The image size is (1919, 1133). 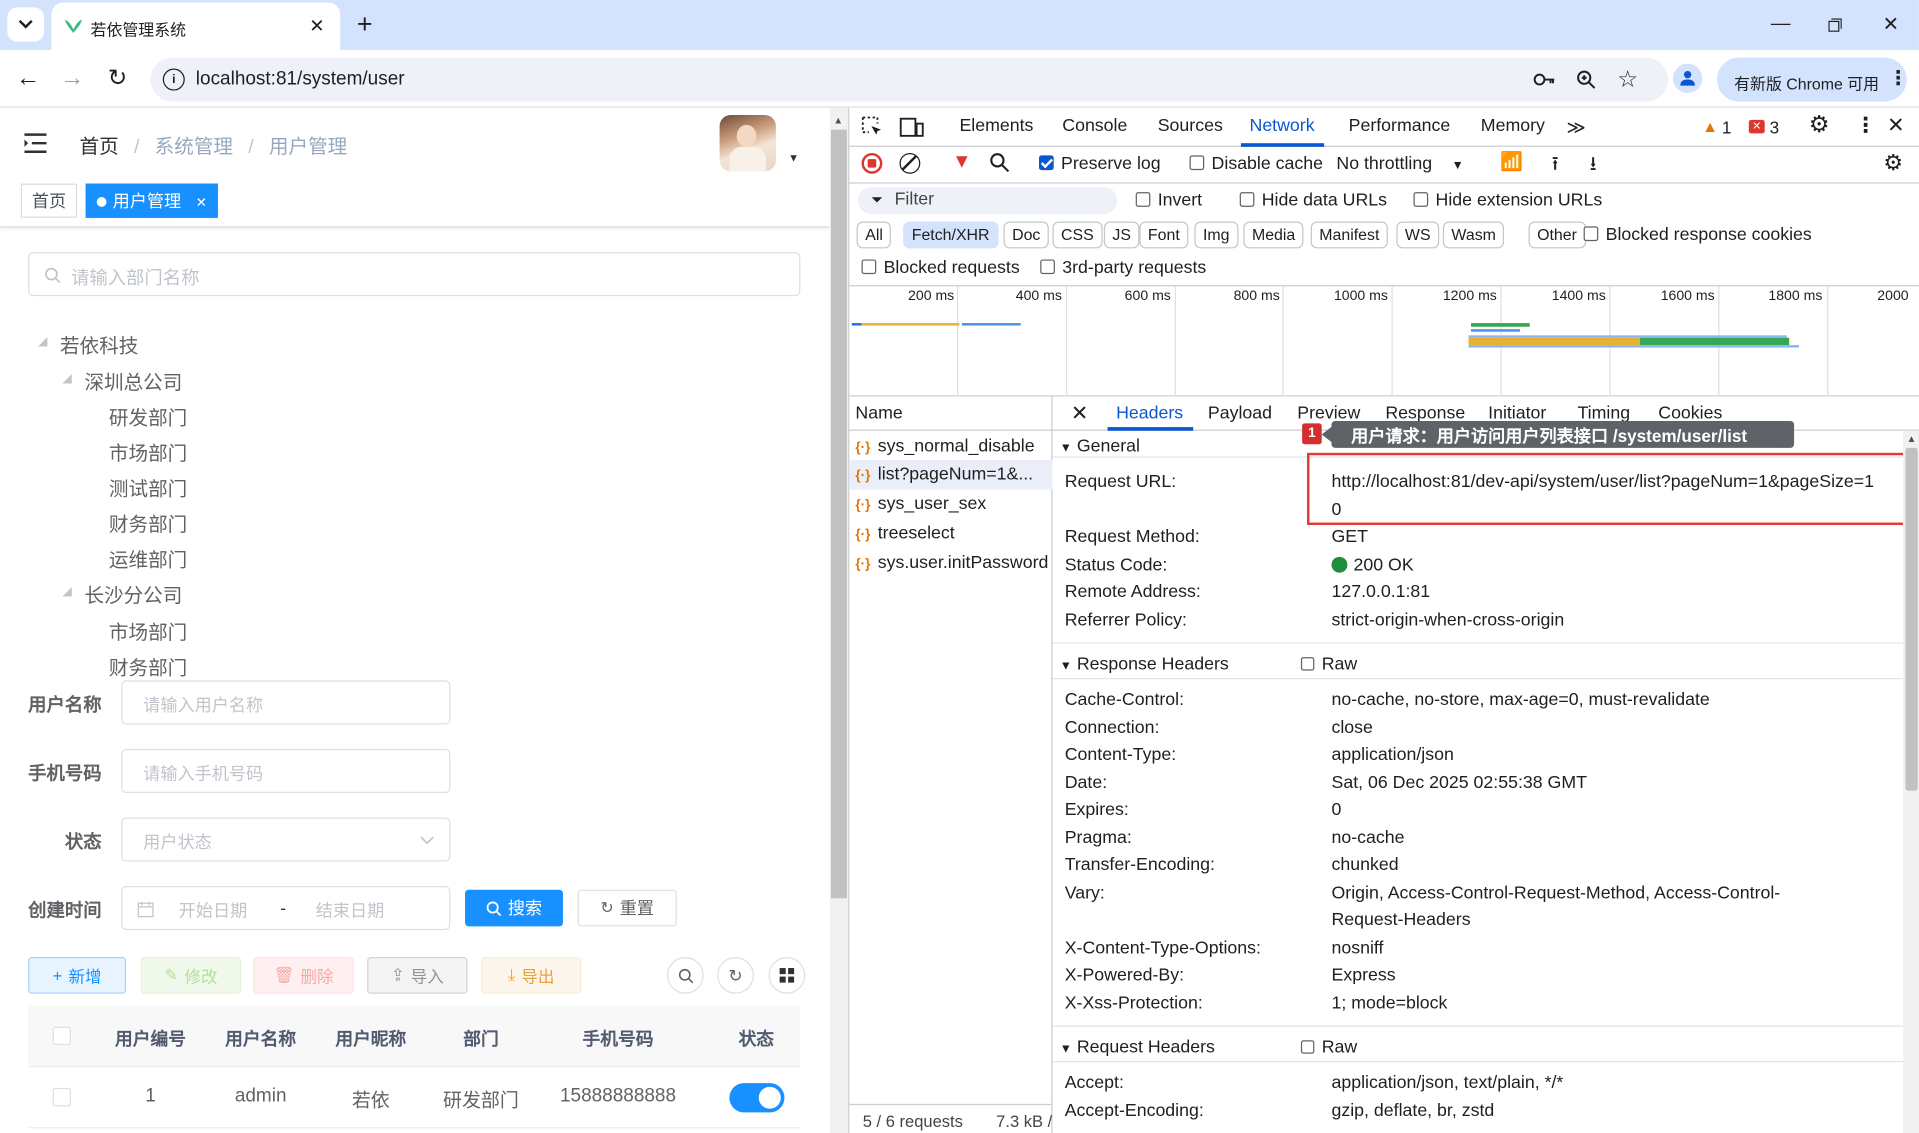 What do you see at coordinates (920, 504) in the screenshot?
I see `request-row: {·} sys_user_sex` at bounding box center [920, 504].